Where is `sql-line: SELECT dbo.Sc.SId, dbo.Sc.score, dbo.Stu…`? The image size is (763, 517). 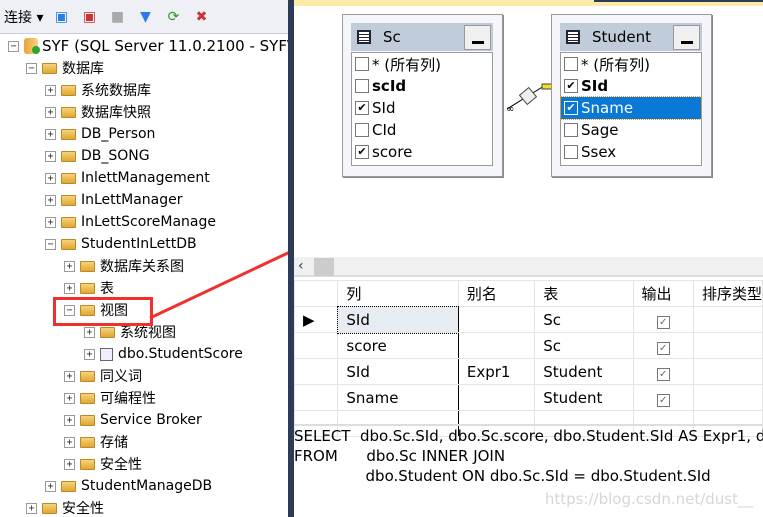 sql-line: SELECT dbo.Sc.SId, dbo.Sc.score, dbo.Stu… is located at coordinates (528, 436).